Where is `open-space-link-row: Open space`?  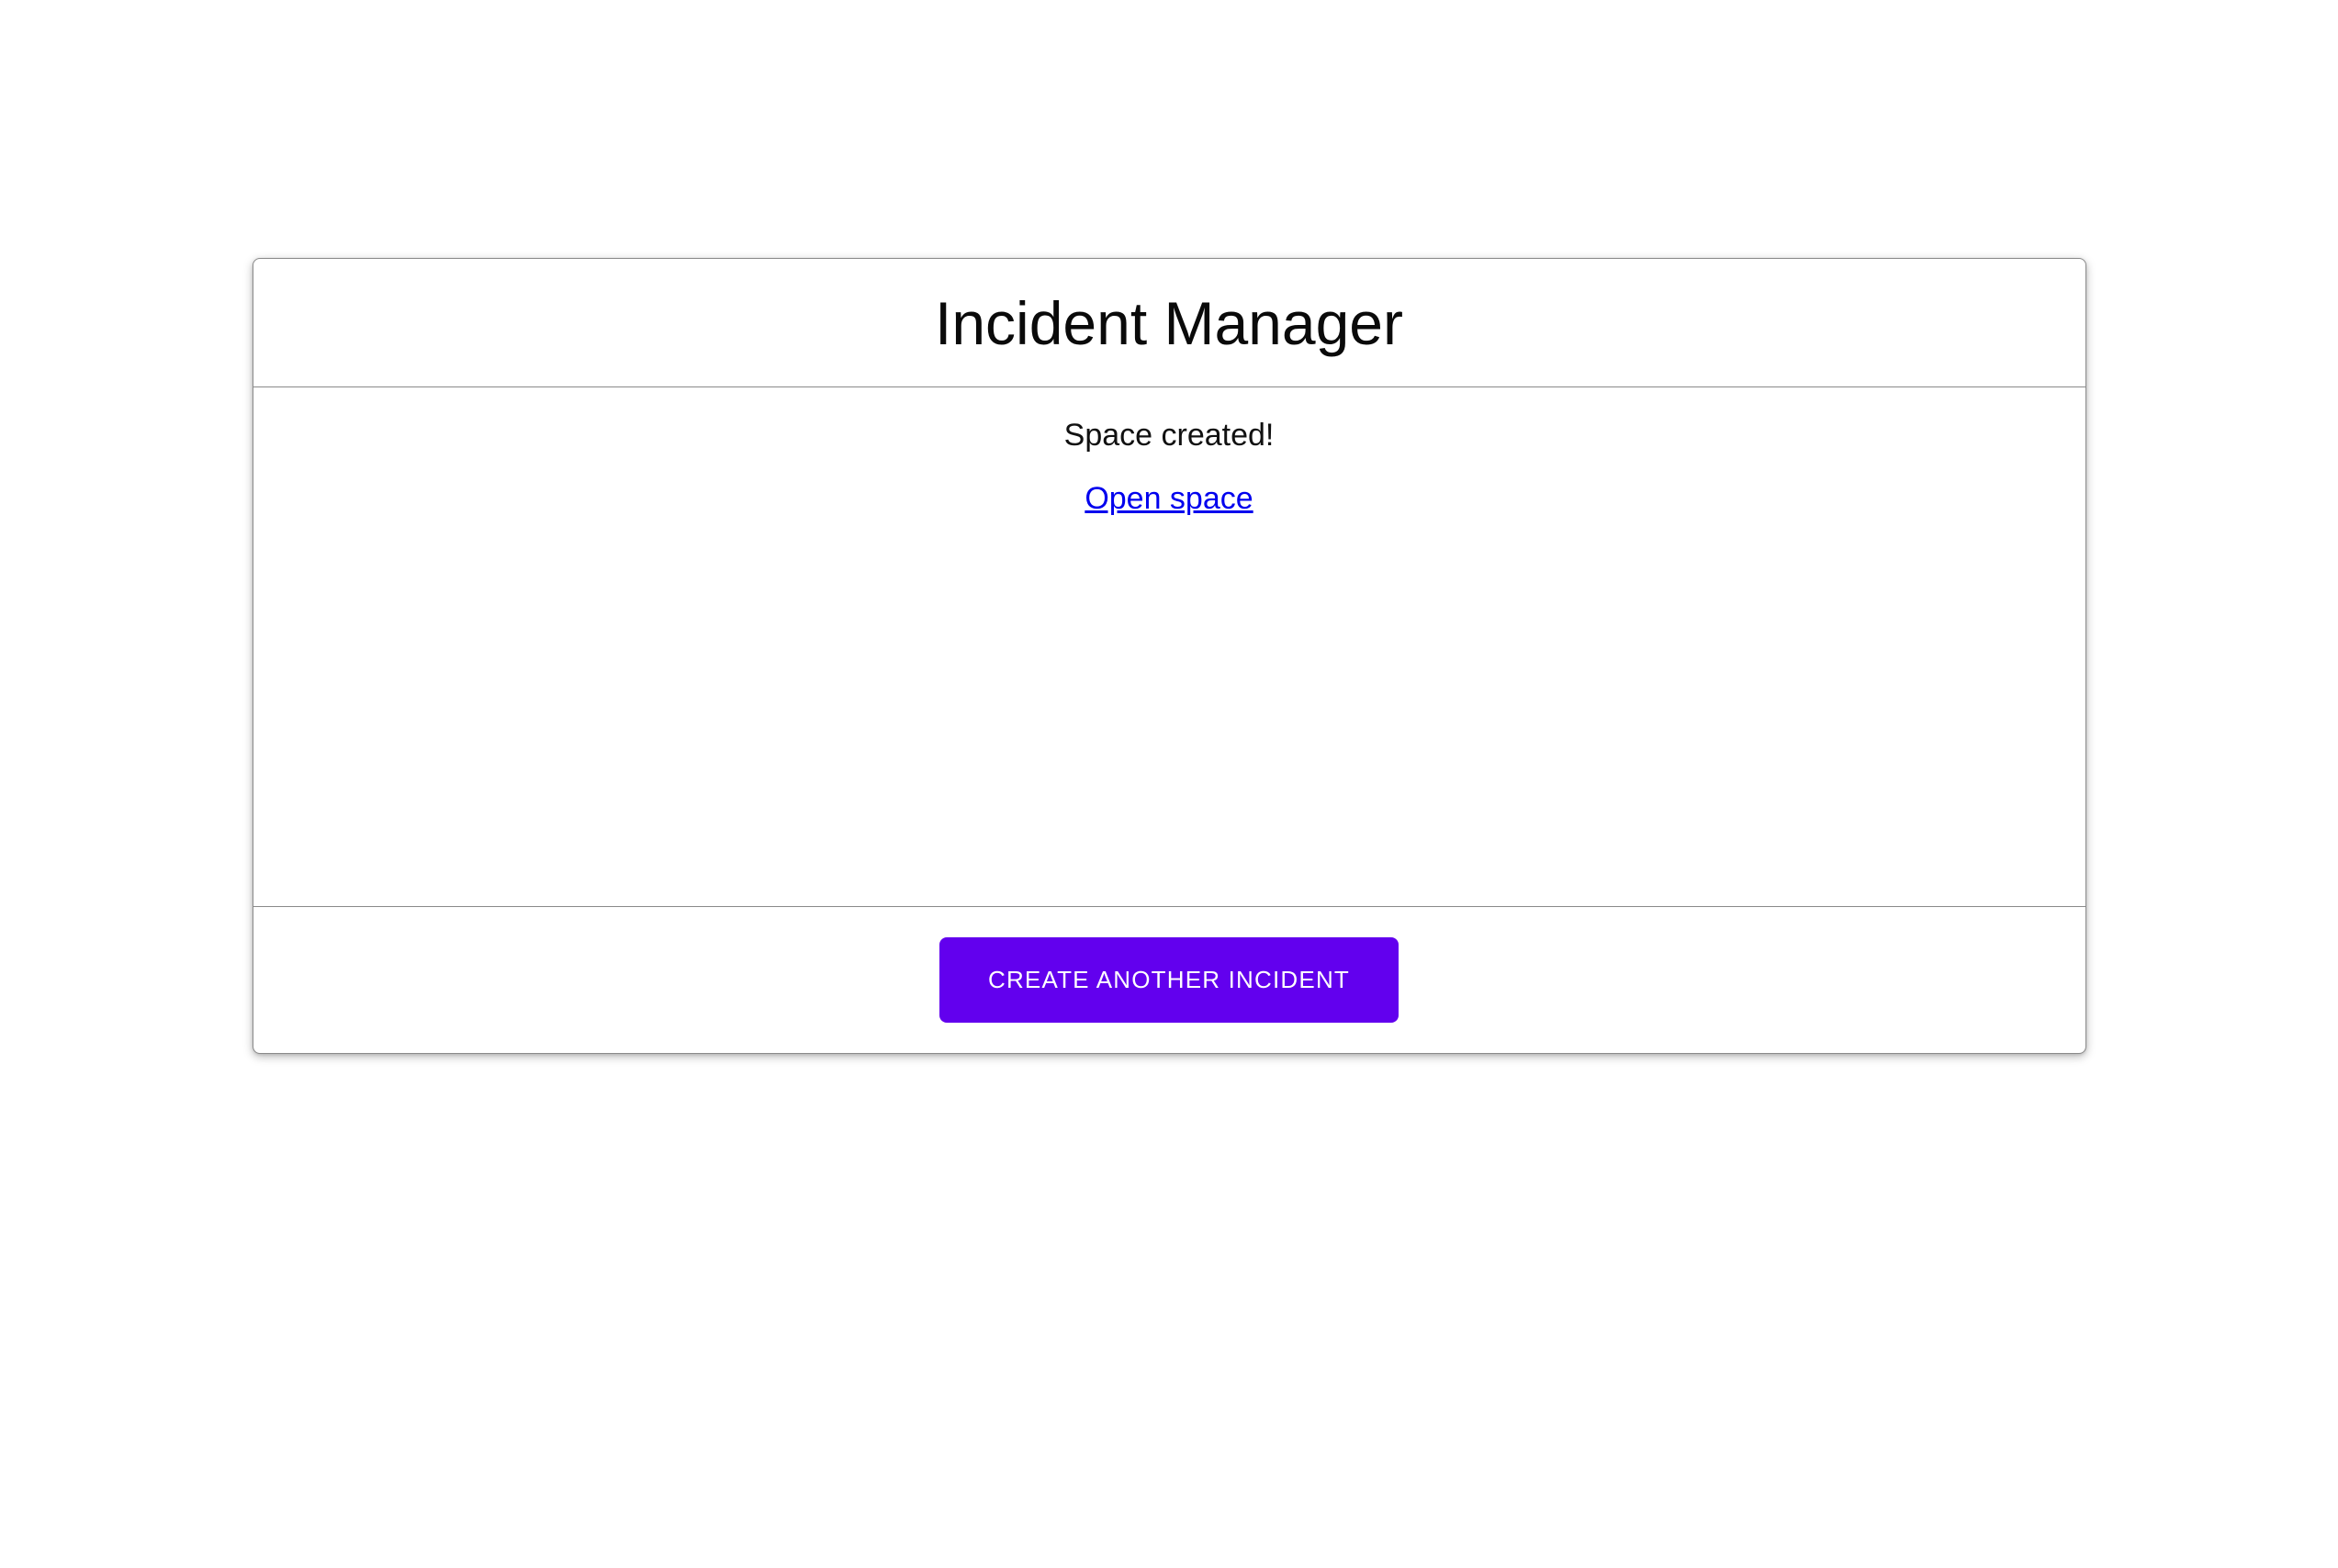 open-space-link-row: Open space is located at coordinates (1169, 499).